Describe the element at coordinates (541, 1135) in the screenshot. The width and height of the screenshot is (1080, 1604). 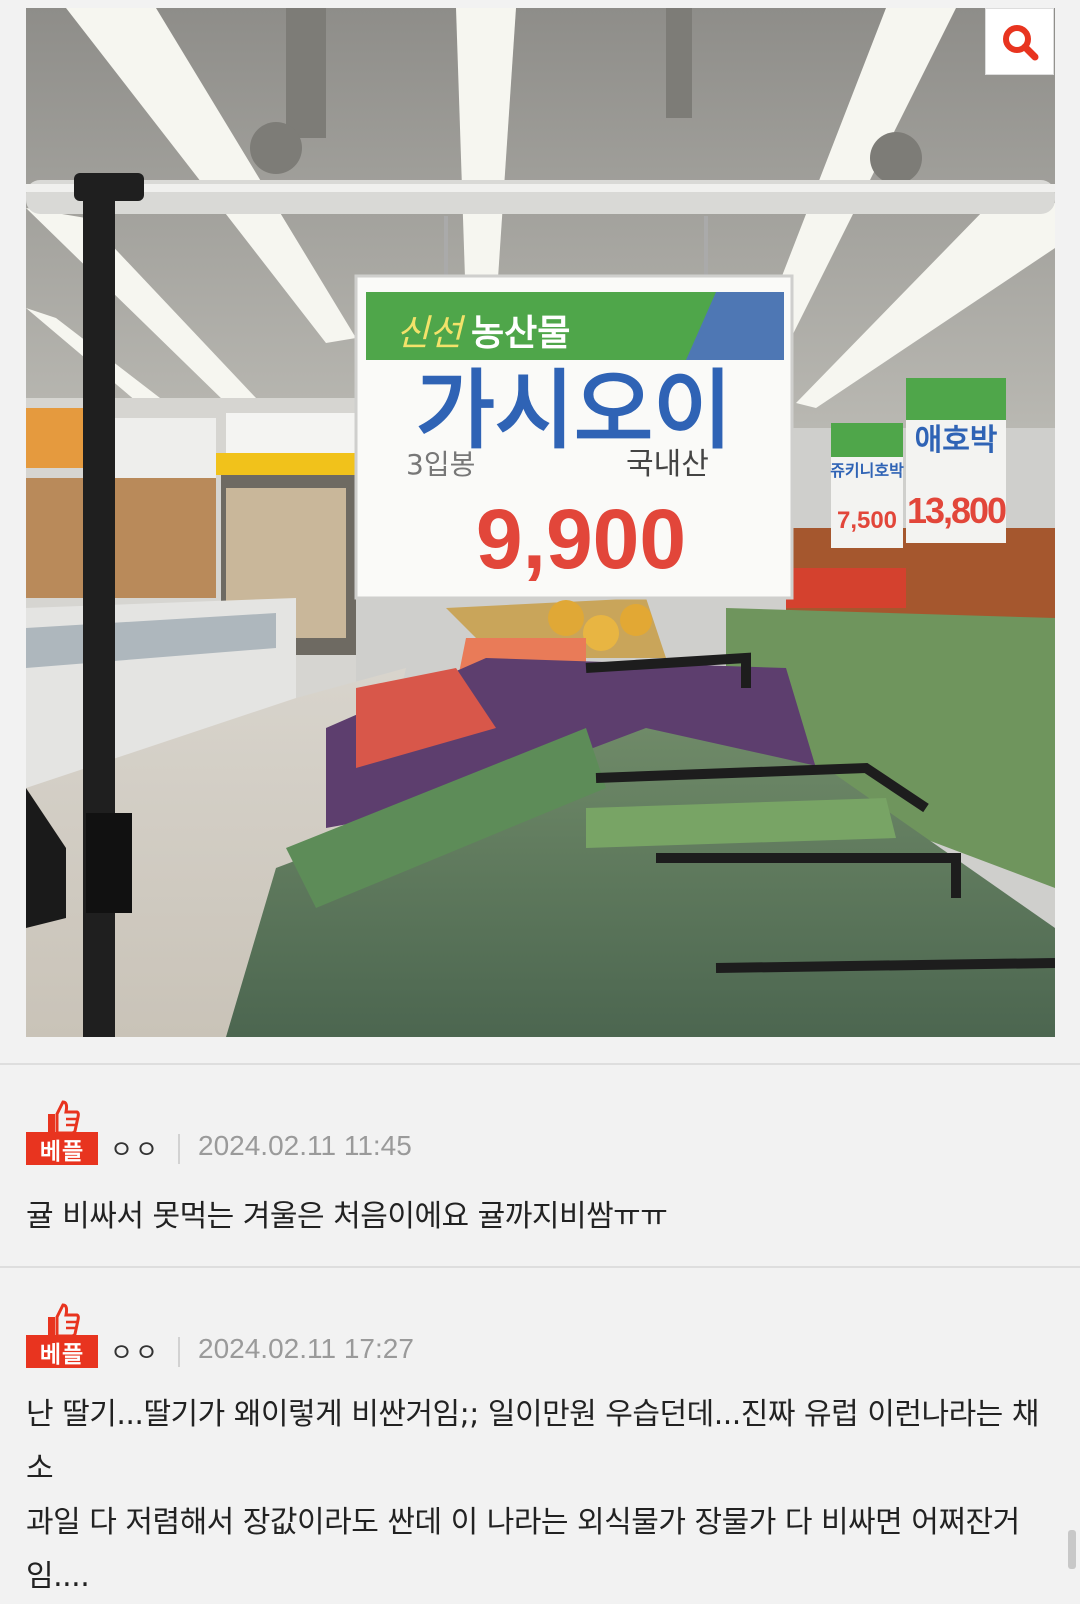
I see `comment-meta: 베플 ㅇㅇ 2024.02.11 11:45` at that location.